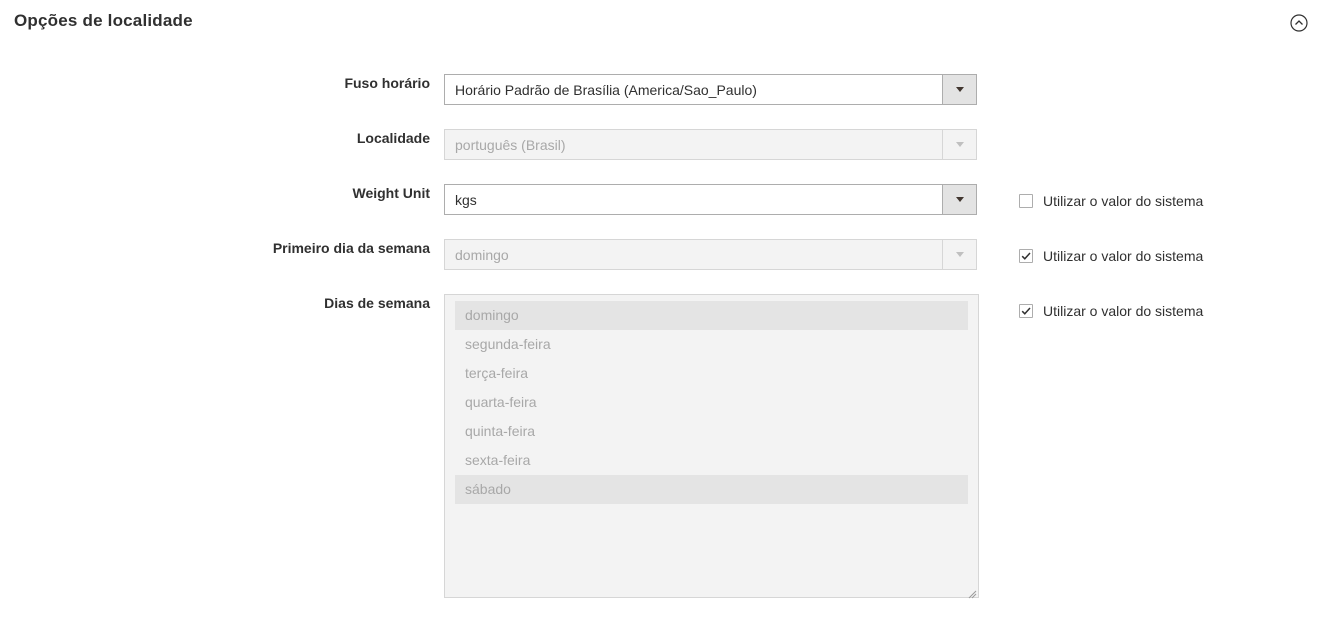 This screenshot has height=621, width=1340. What do you see at coordinates (466, 200) in the screenshot?
I see `weight-unit-value: kgs` at bounding box center [466, 200].